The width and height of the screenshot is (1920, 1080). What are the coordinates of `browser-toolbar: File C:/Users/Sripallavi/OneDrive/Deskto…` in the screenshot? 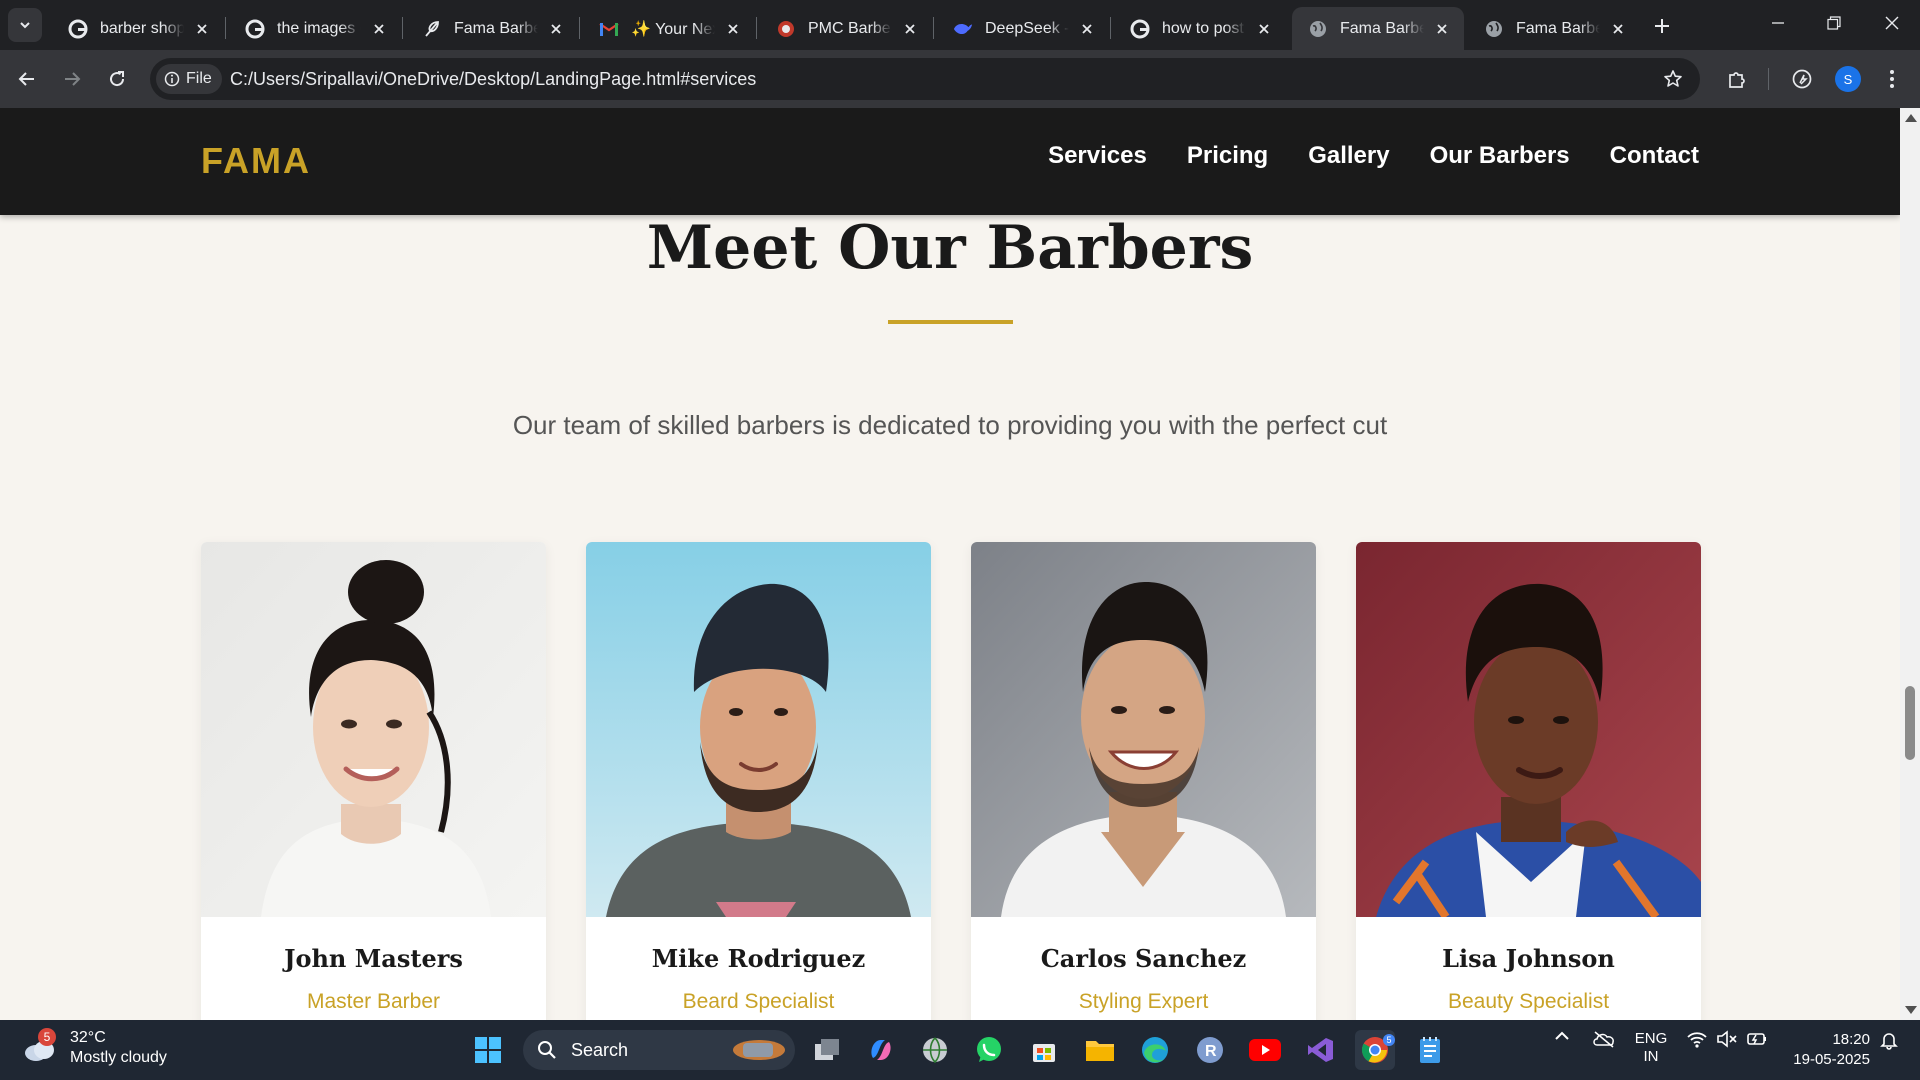 It's located at (960, 79).